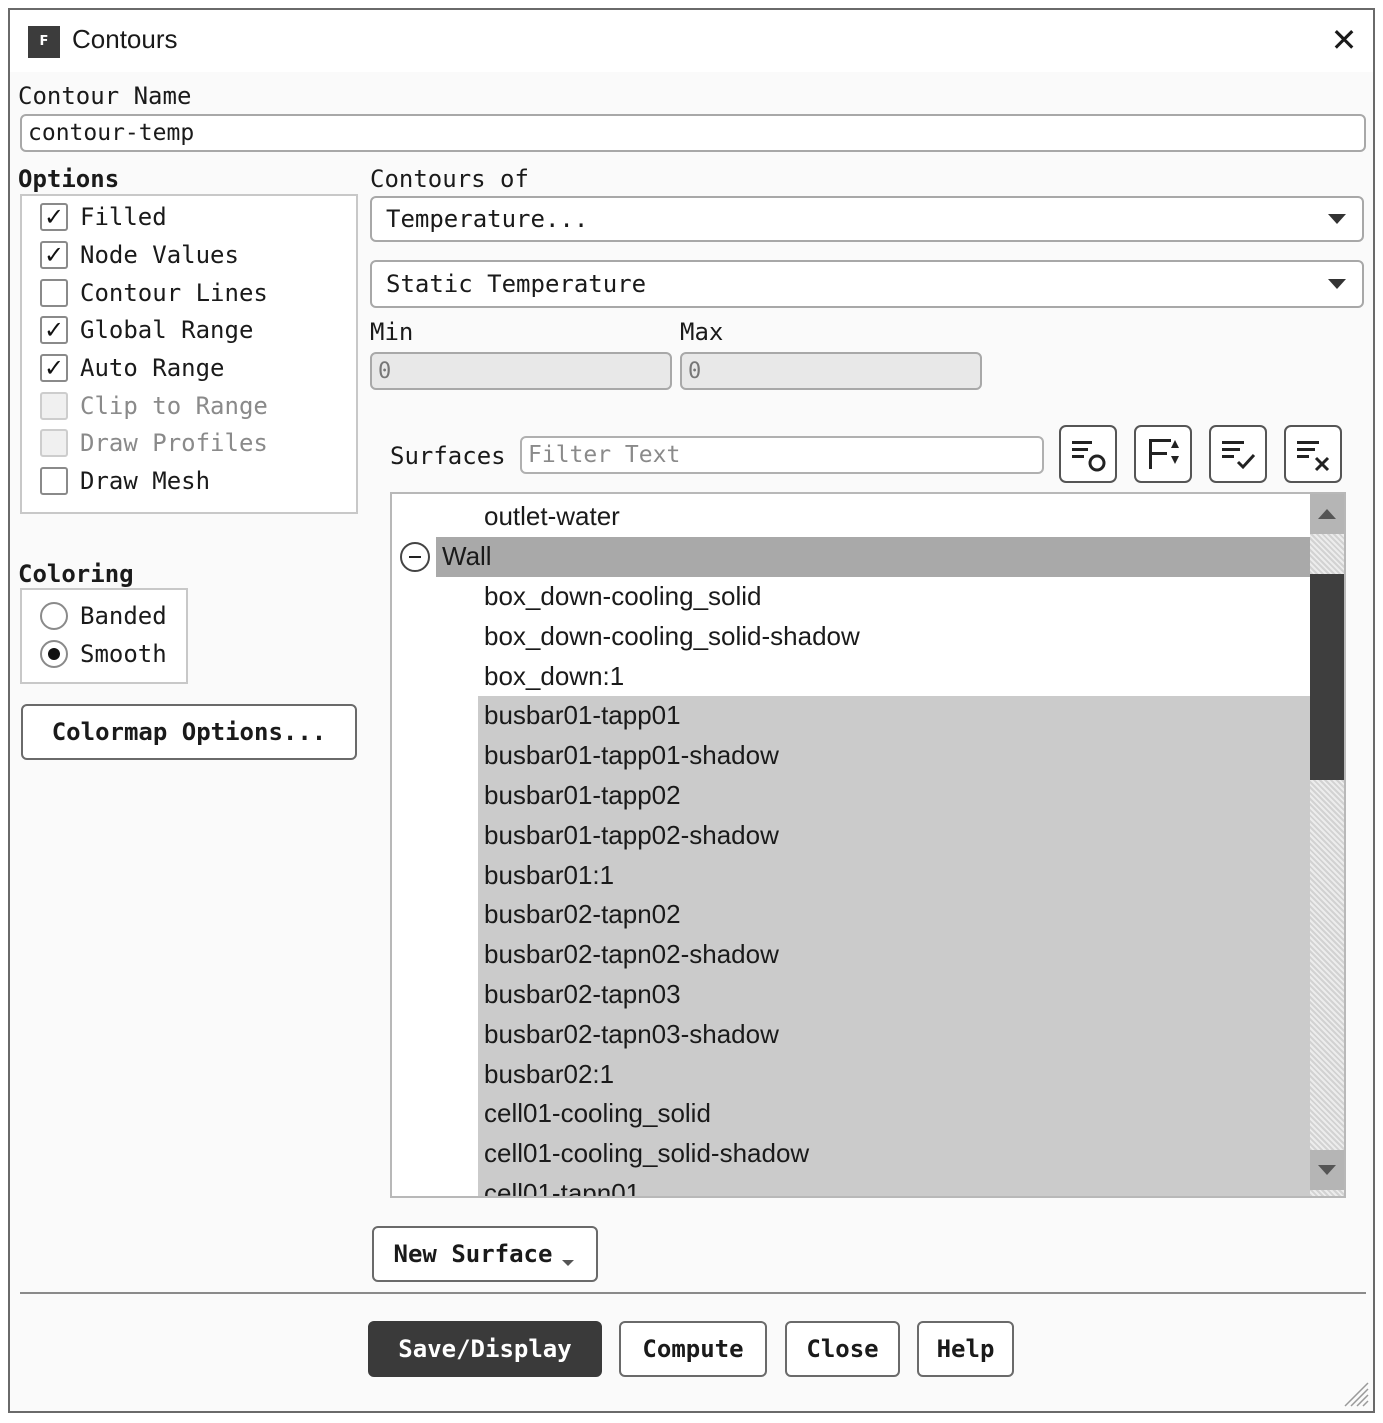 The height and width of the screenshot is (1423, 1383). I want to click on coloring-group: Banded Smooth, so click(104, 636).